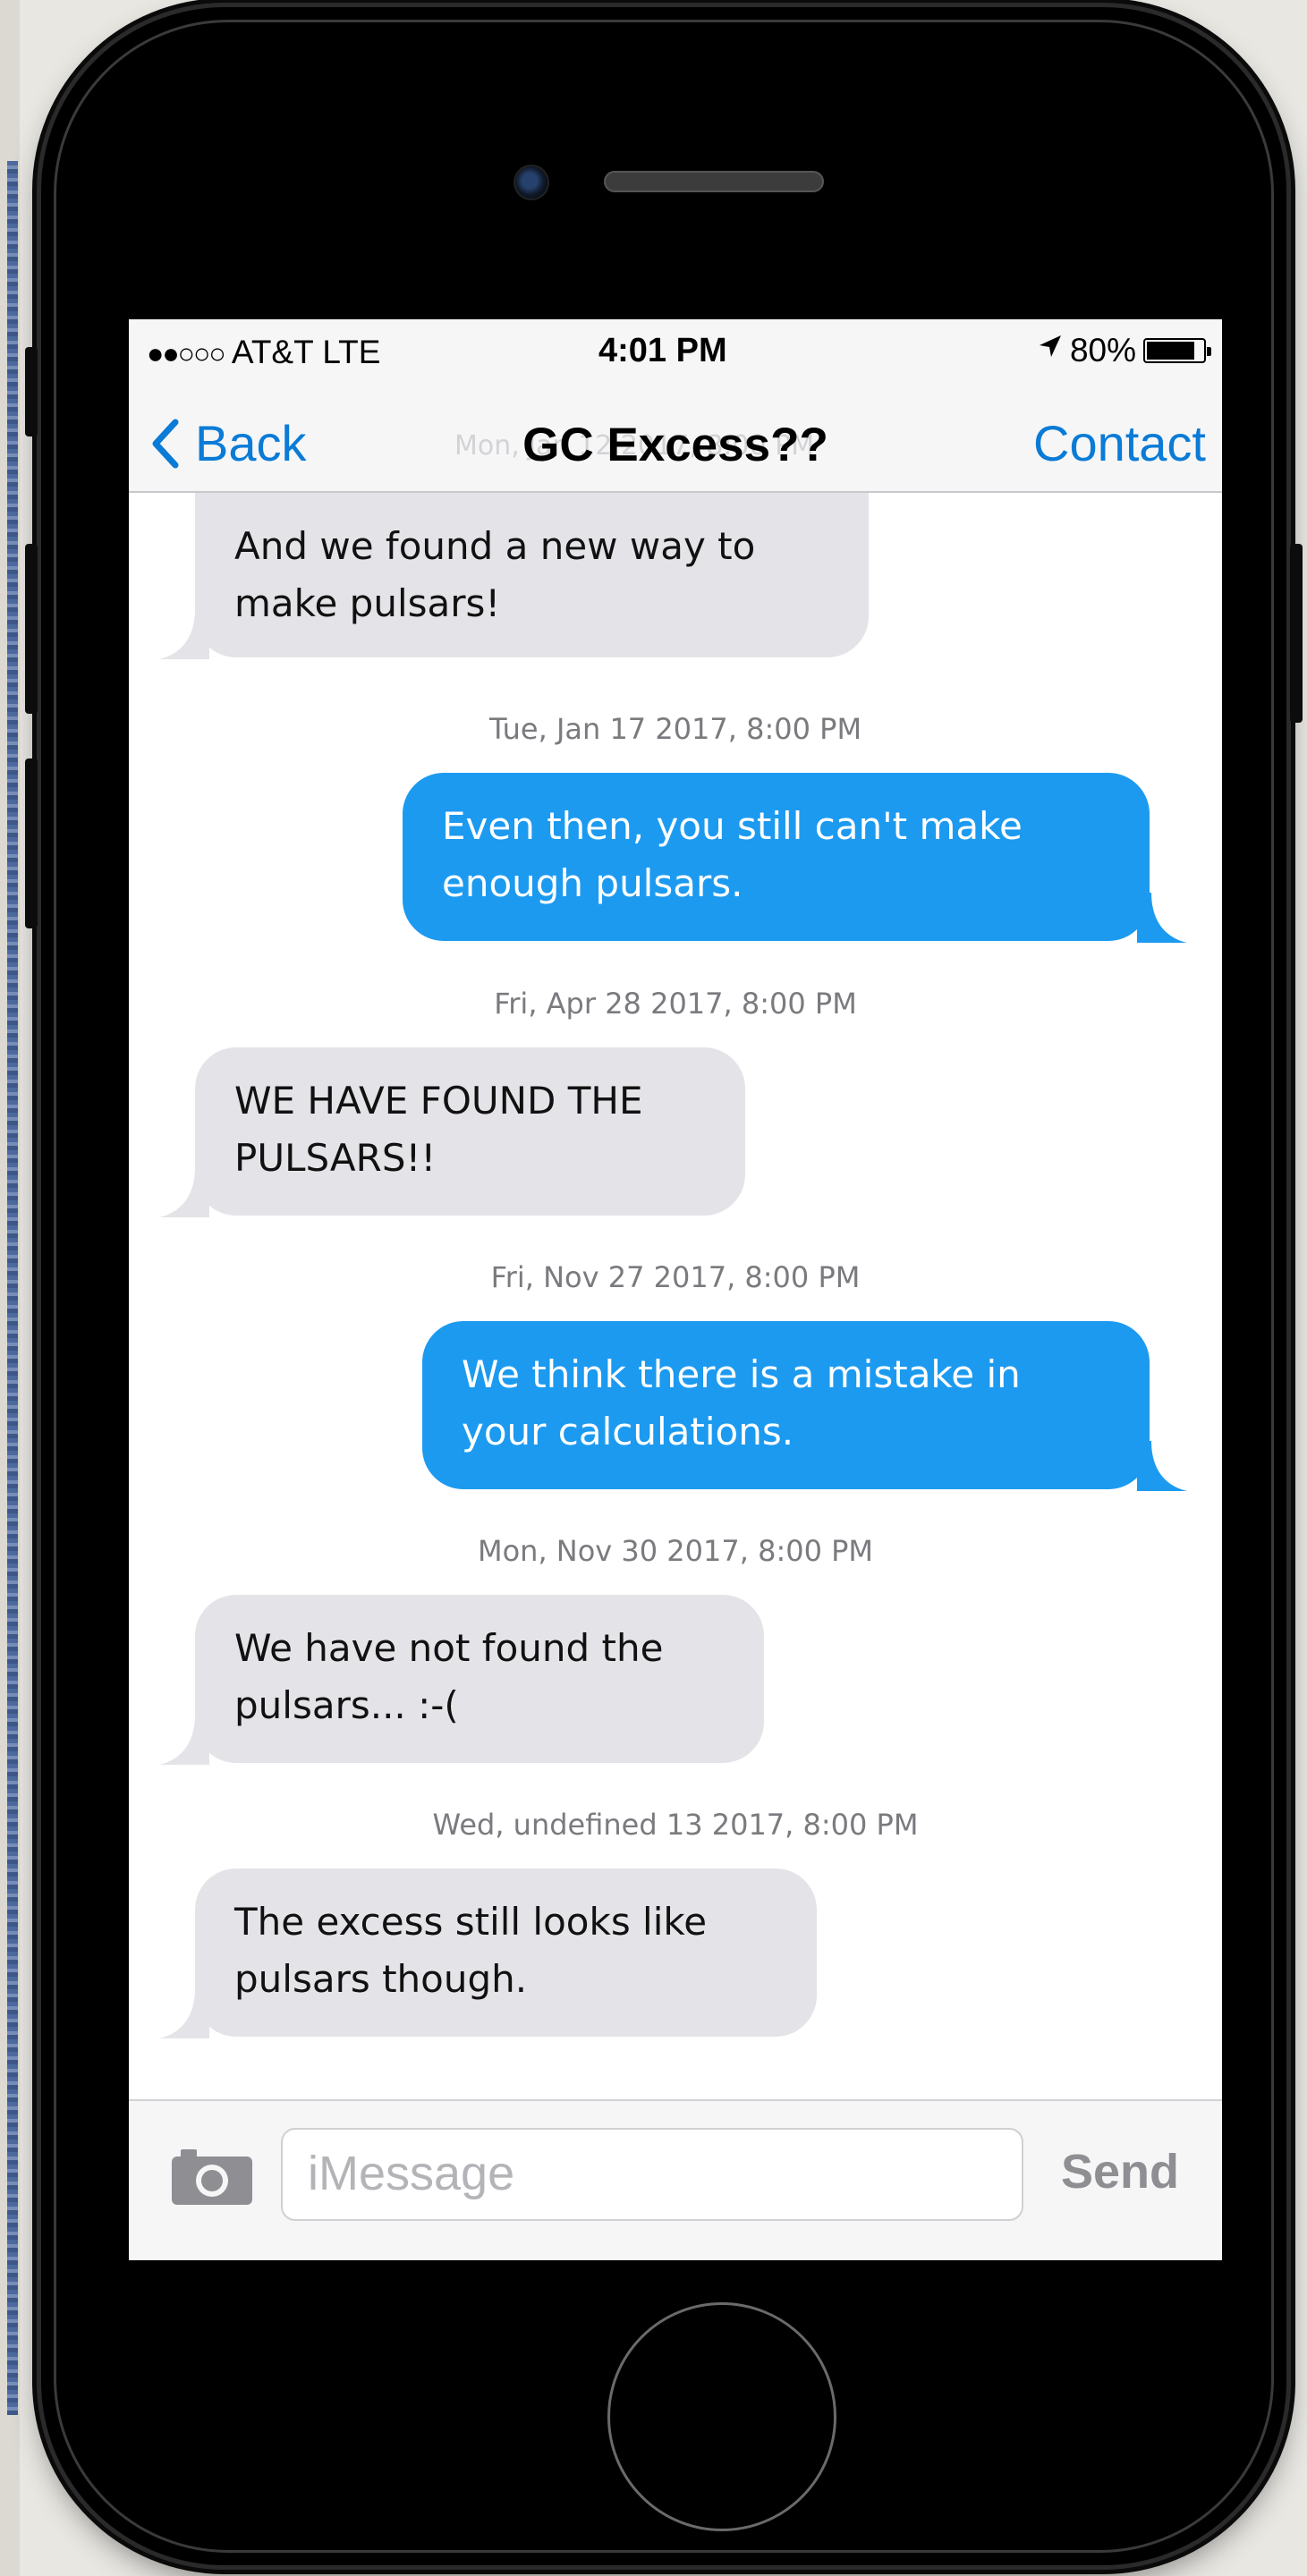 This screenshot has width=1307, height=2576. What do you see at coordinates (732, 826) in the screenshot?
I see `message-text: Even then, you still can't make` at bounding box center [732, 826].